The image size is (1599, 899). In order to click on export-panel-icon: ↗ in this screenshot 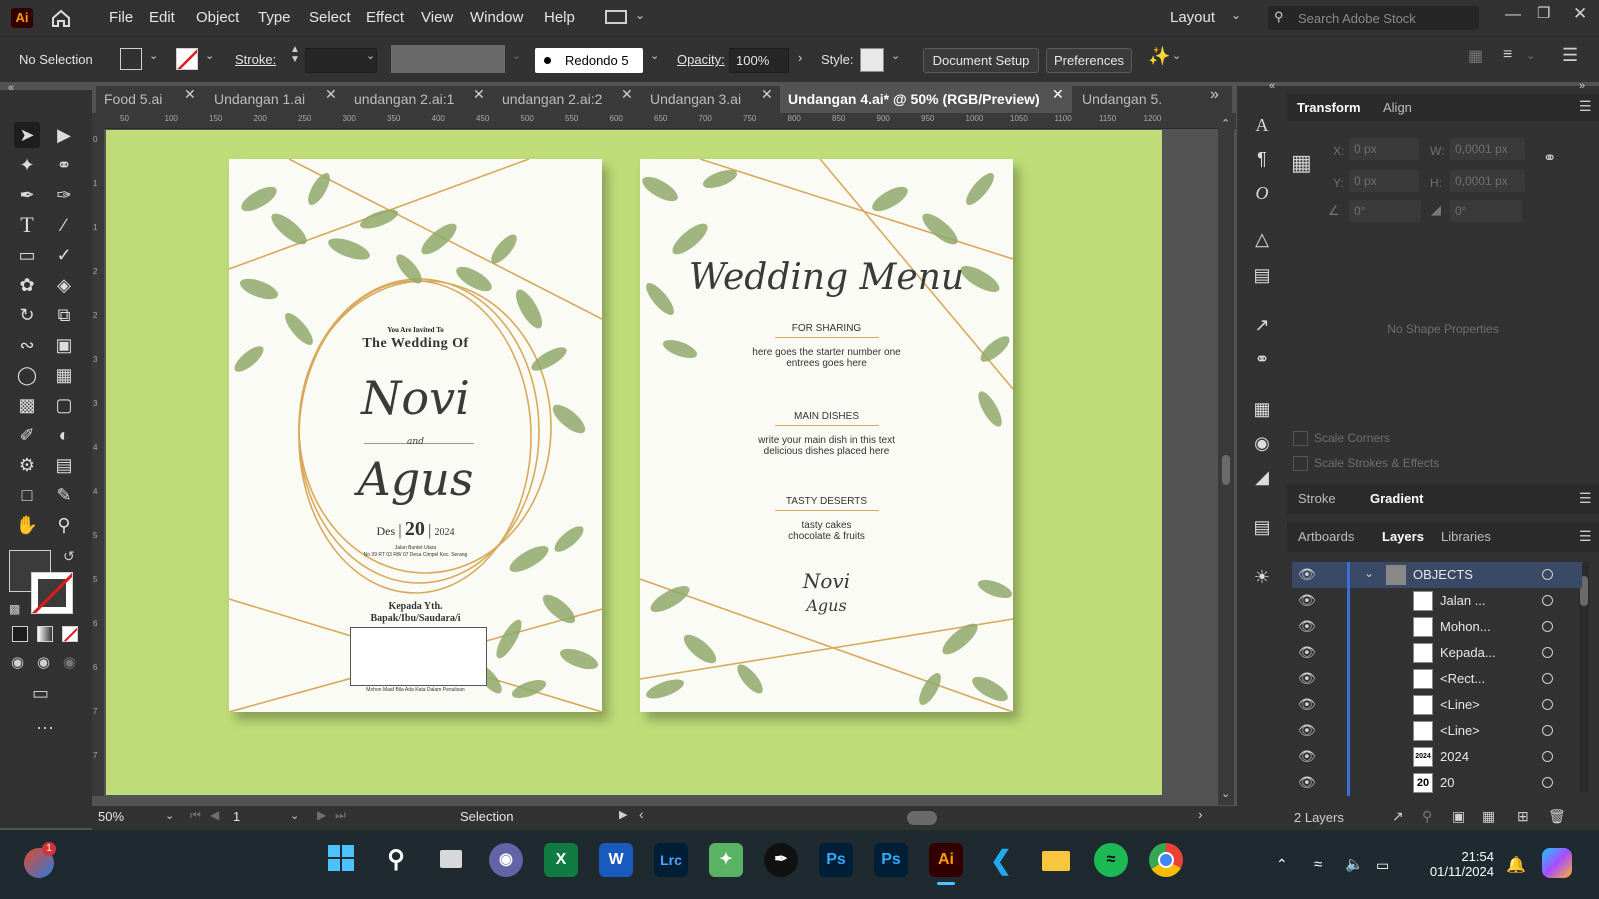, I will do `click(1262, 325)`.